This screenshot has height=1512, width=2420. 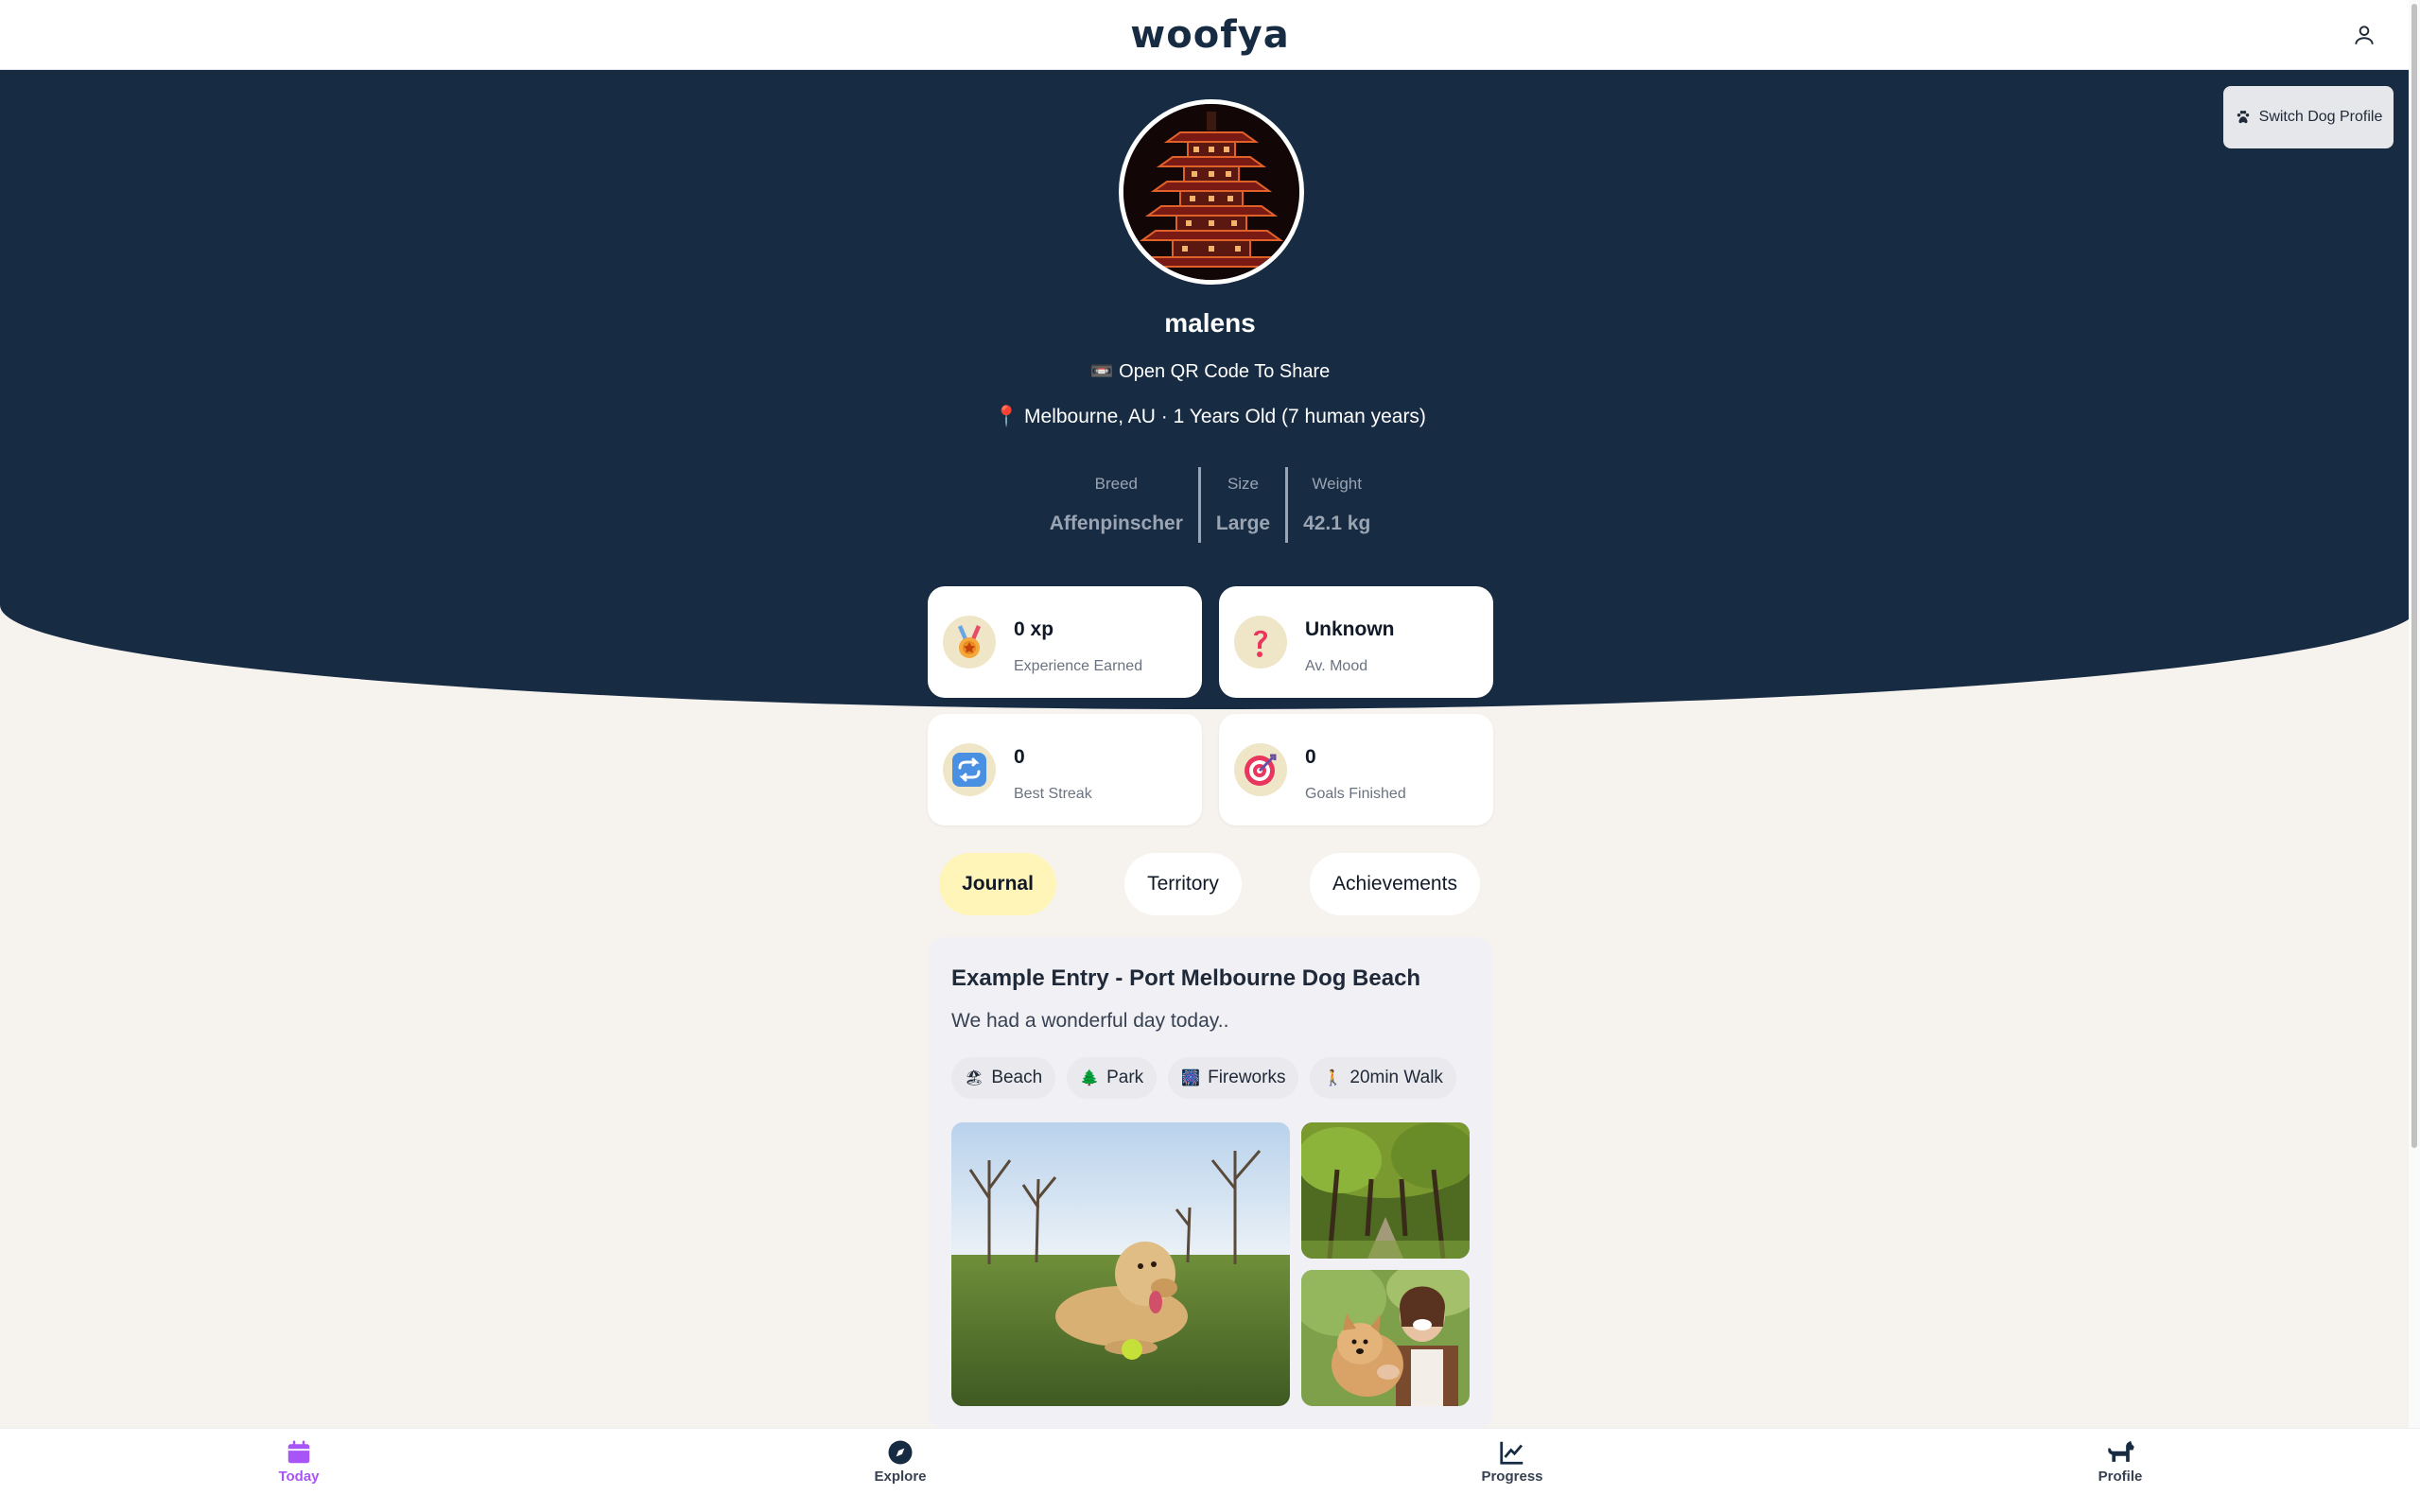 What do you see at coordinates (1210, 1470) in the screenshot?
I see `bottom-navigation: Today Explore Progress Profile` at bounding box center [1210, 1470].